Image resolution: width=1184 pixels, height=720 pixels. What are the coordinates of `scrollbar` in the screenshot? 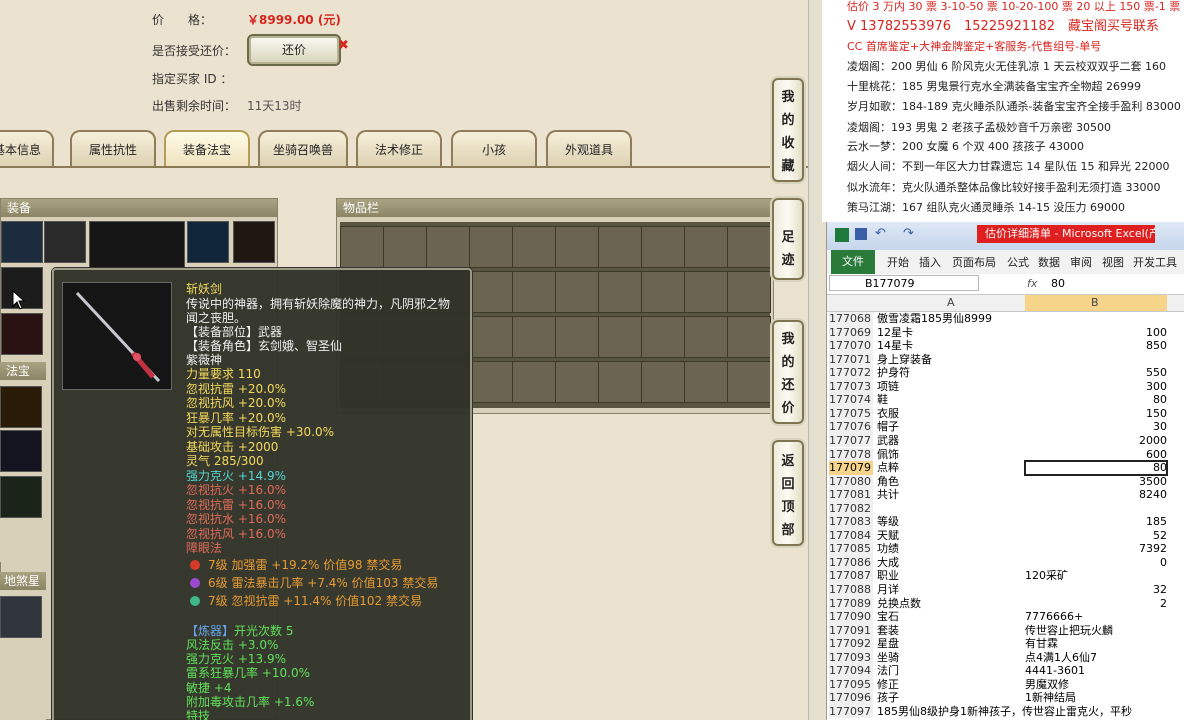 It's located at (814, 360).